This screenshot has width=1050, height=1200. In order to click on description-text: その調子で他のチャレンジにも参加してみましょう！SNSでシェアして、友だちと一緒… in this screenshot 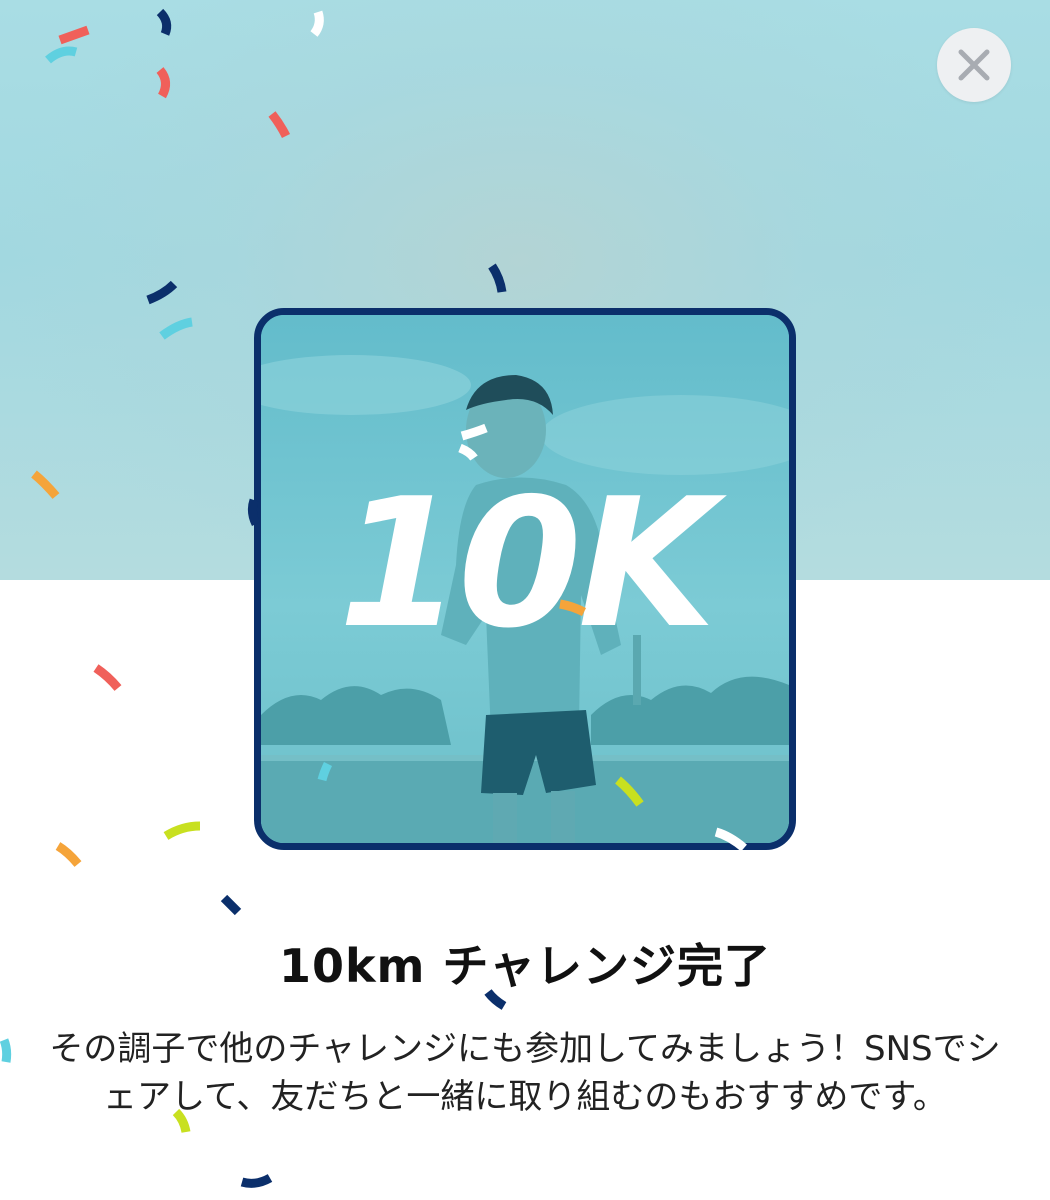, I will do `click(525, 1073)`.